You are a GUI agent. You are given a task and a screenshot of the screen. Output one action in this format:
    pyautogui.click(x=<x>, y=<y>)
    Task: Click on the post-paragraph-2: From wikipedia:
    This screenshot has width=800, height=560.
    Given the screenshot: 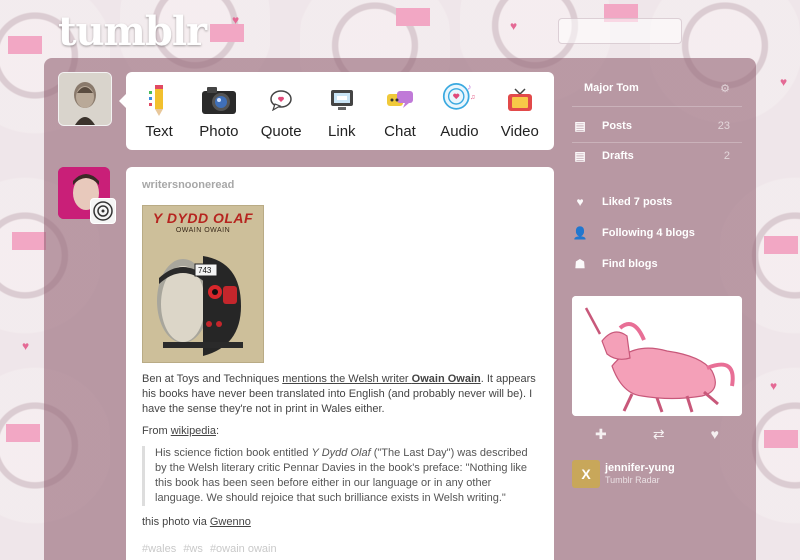 What is the action you would take?
    pyautogui.click(x=181, y=431)
    